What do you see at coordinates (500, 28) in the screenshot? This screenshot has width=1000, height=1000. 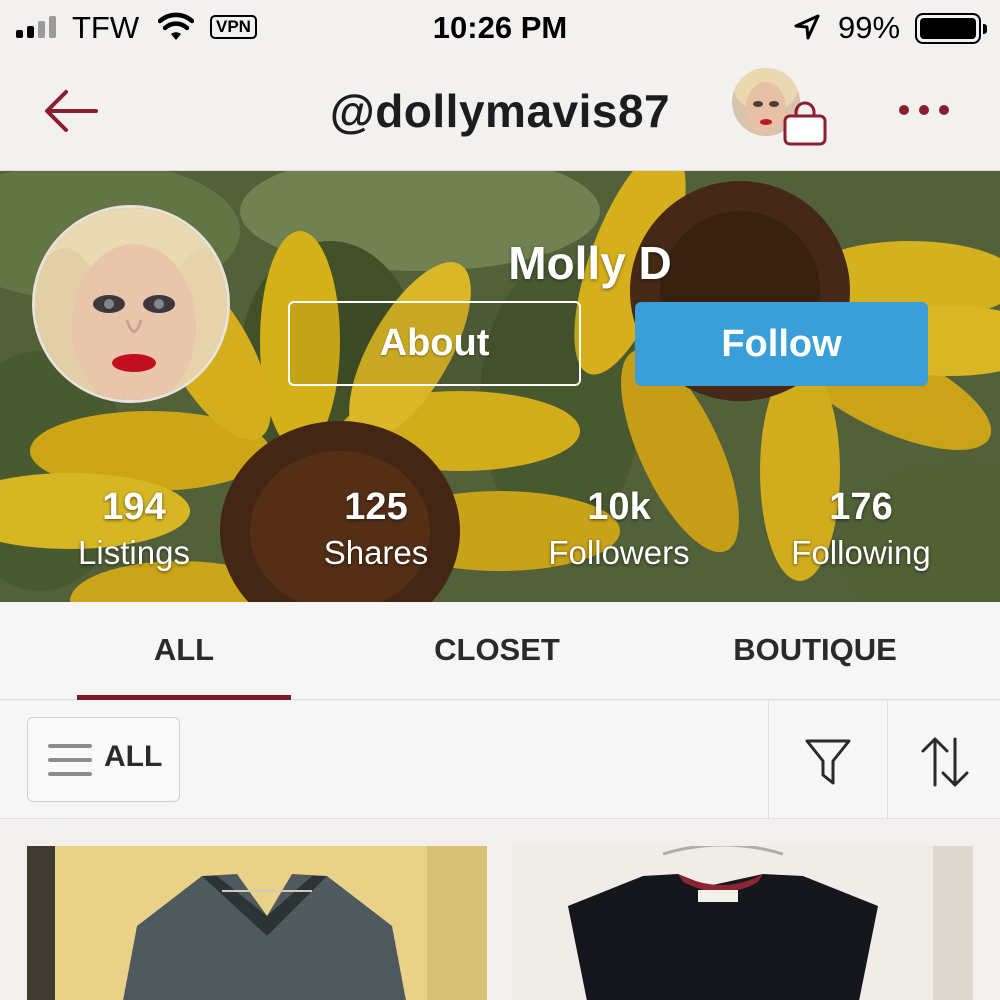 I see `status-bar: TFW VPN 10:26 PM 99%` at bounding box center [500, 28].